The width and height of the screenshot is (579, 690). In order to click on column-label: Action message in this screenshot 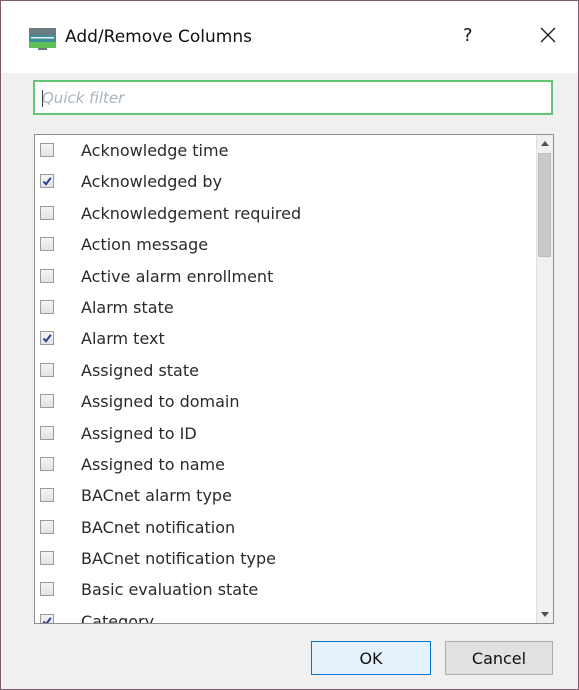, I will do `click(145, 245)`.